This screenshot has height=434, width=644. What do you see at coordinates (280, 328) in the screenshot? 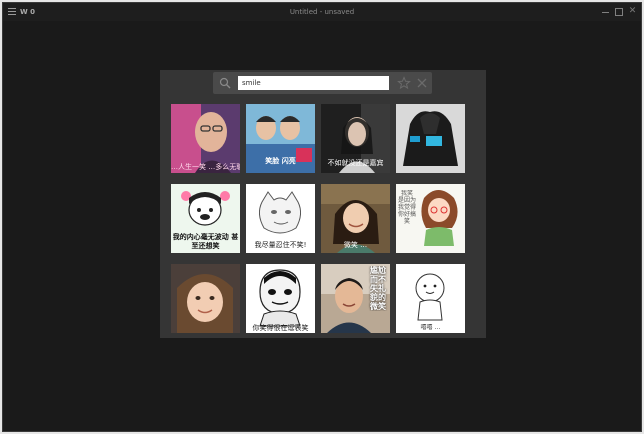
I see `meme-caption: 你笑得很在逗表笑` at bounding box center [280, 328].